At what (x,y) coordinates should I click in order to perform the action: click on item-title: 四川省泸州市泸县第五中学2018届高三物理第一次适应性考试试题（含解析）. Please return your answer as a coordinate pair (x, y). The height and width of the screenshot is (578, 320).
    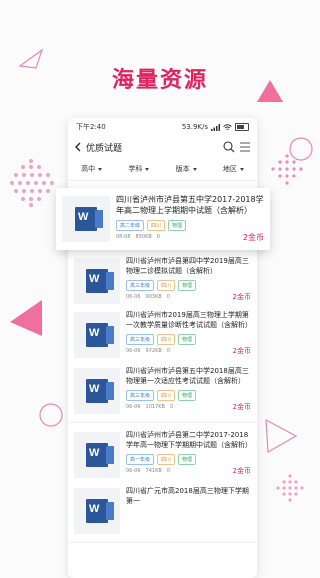
    Looking at the image, I should click on (187, 376).